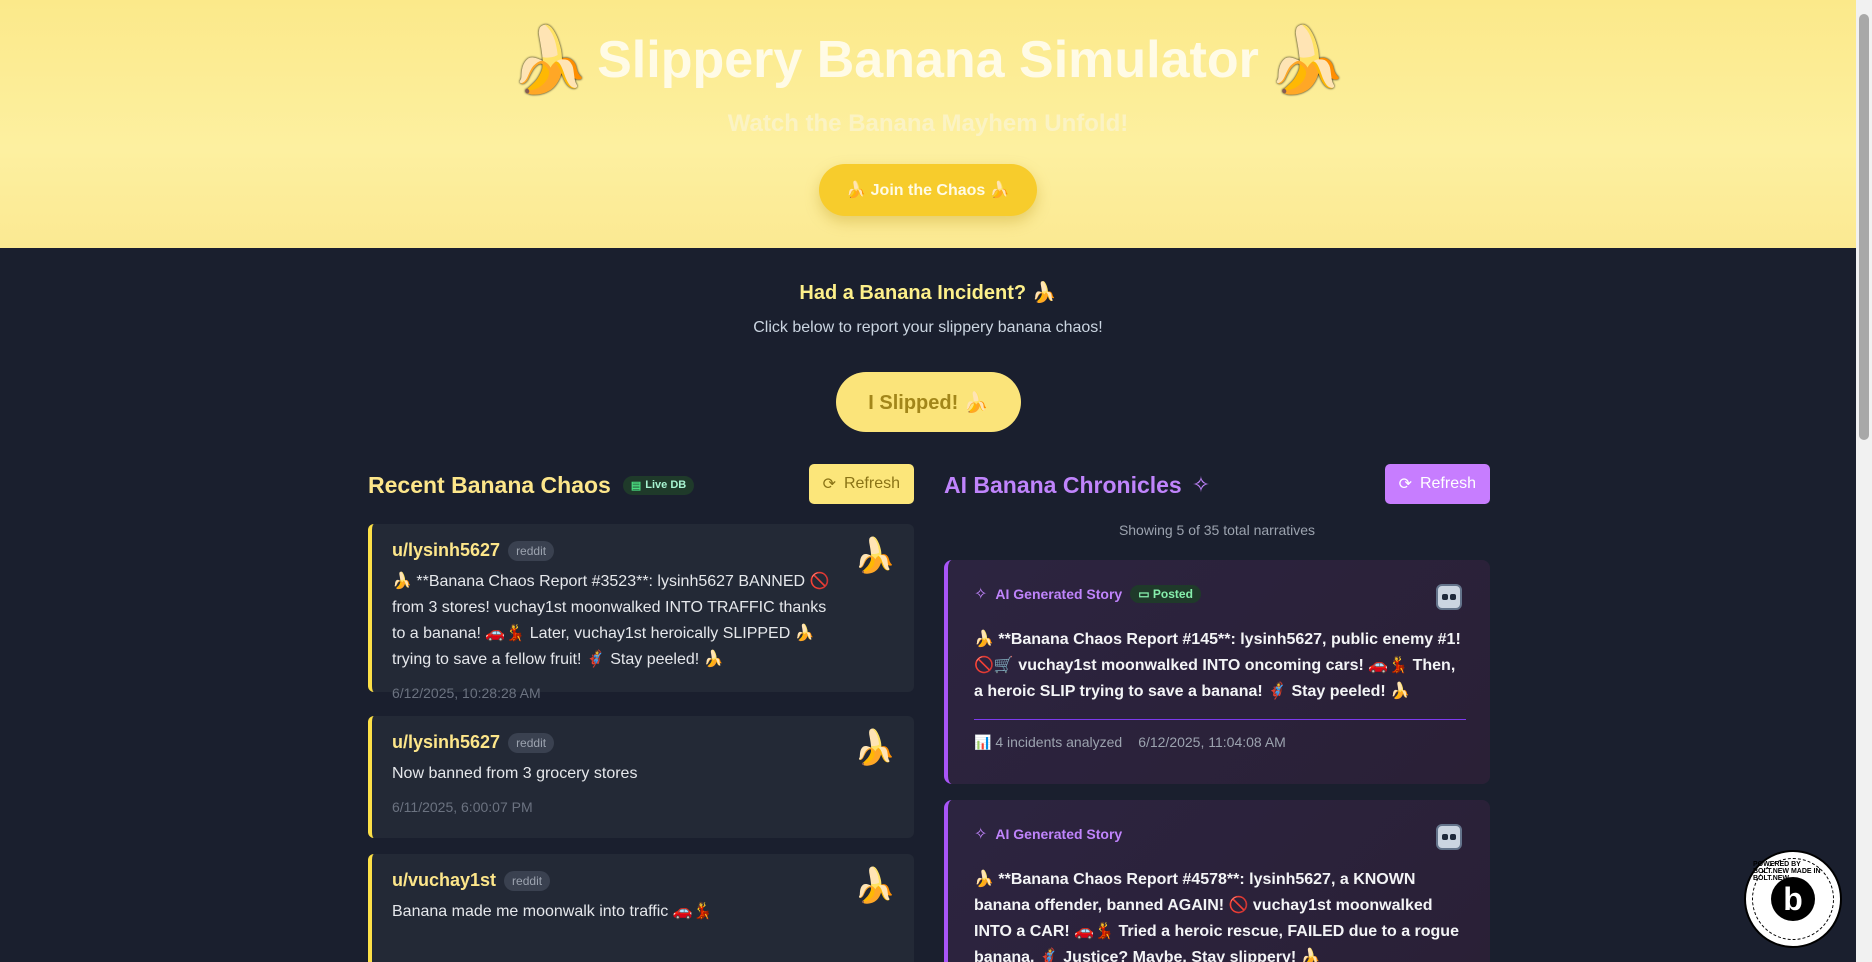 Image resolution: width=1872 pixels, height=962 pixels. Describe the element at coordinates (1048, 742) in the screenshot. I see `incidents-analyzed: 📊 4 incidents analyzed` at that location.